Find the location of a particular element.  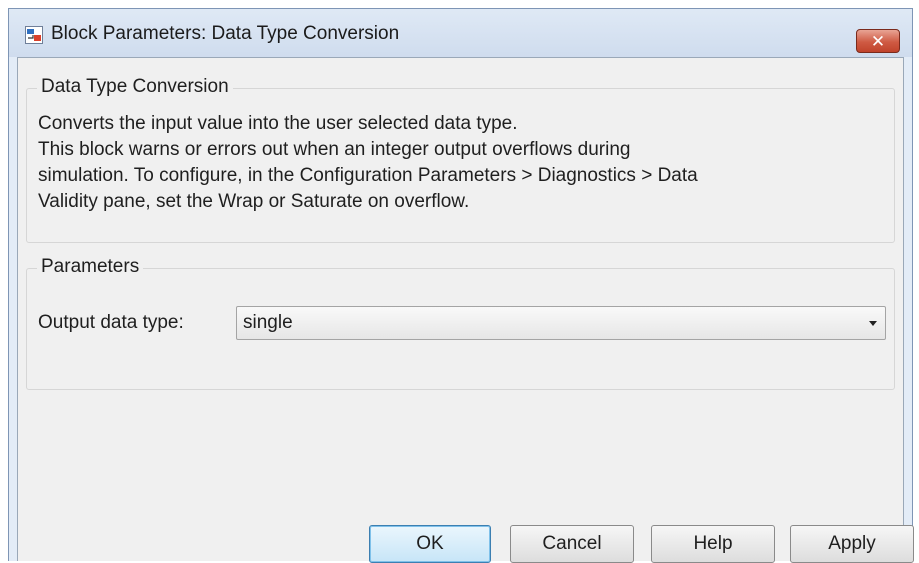

output-data-type-value: single is located at coordinates (268, 322).